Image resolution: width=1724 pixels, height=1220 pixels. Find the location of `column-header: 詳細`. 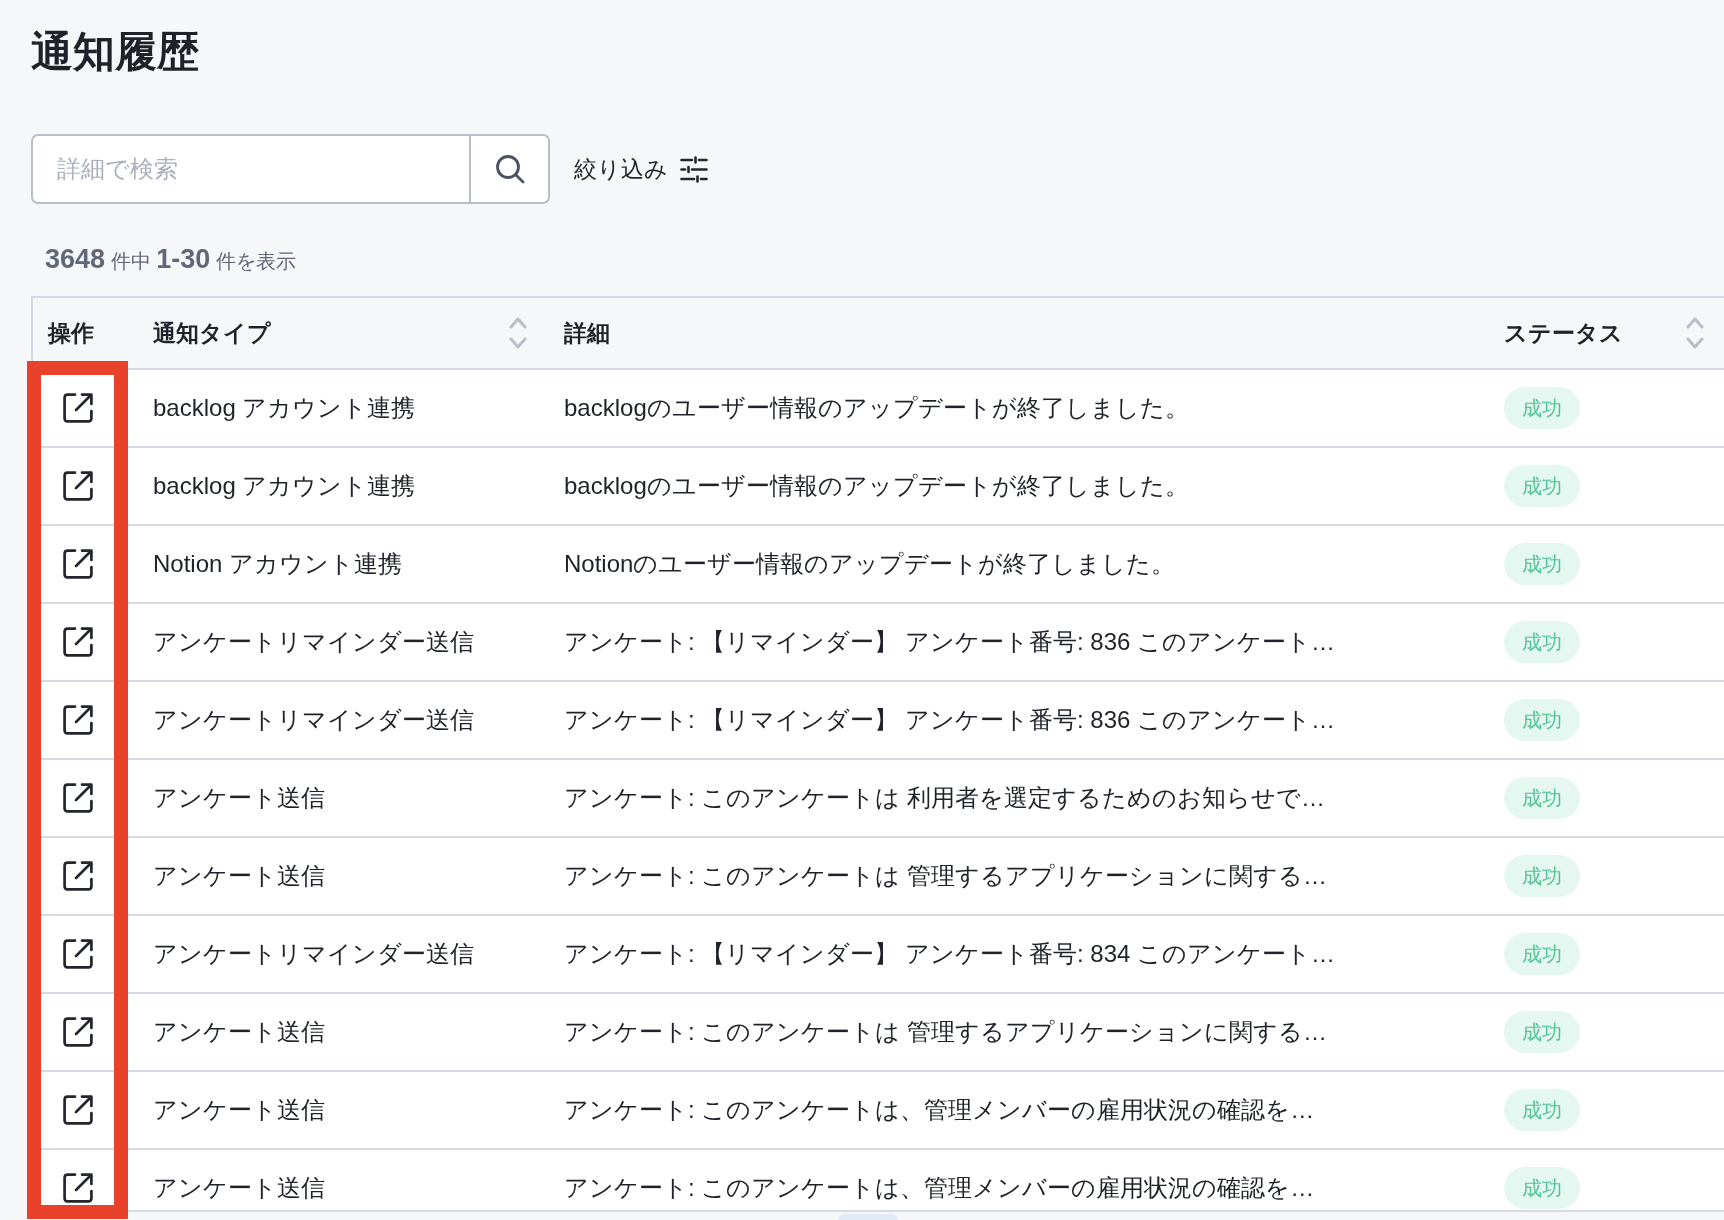

column-header: 詳細 is located at coordinates (587, 333).